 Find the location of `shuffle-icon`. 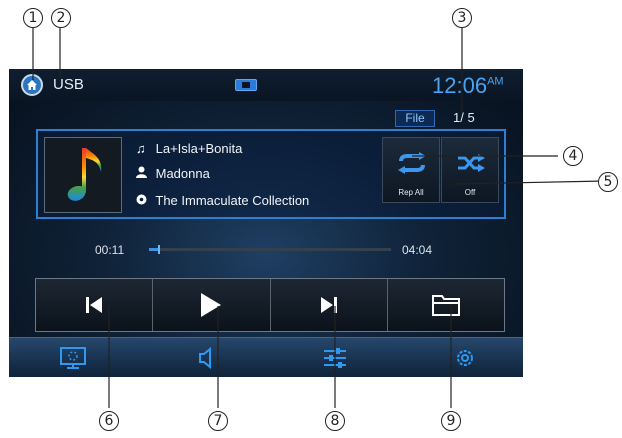

shuffle-icon is located at coordinates (471, 163).